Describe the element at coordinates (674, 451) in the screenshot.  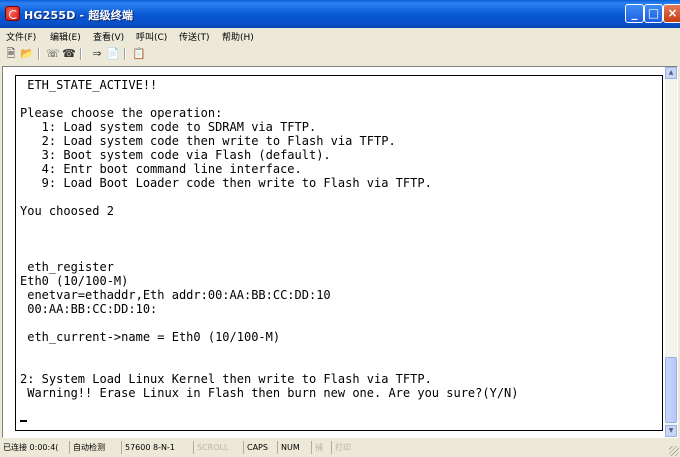
I see `resize-grip-icon` at that location.